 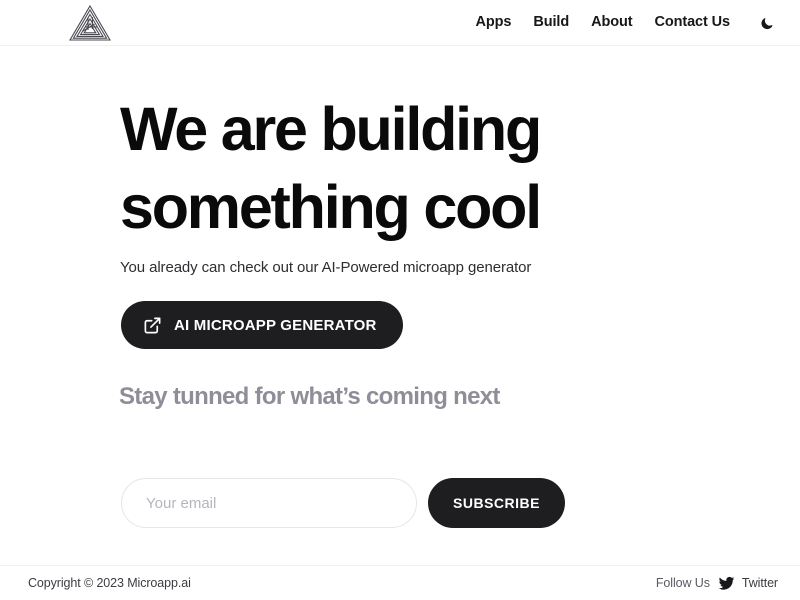 I want to click on subscribe-form: SUBSCRIBE, so click(x=343, y=503).